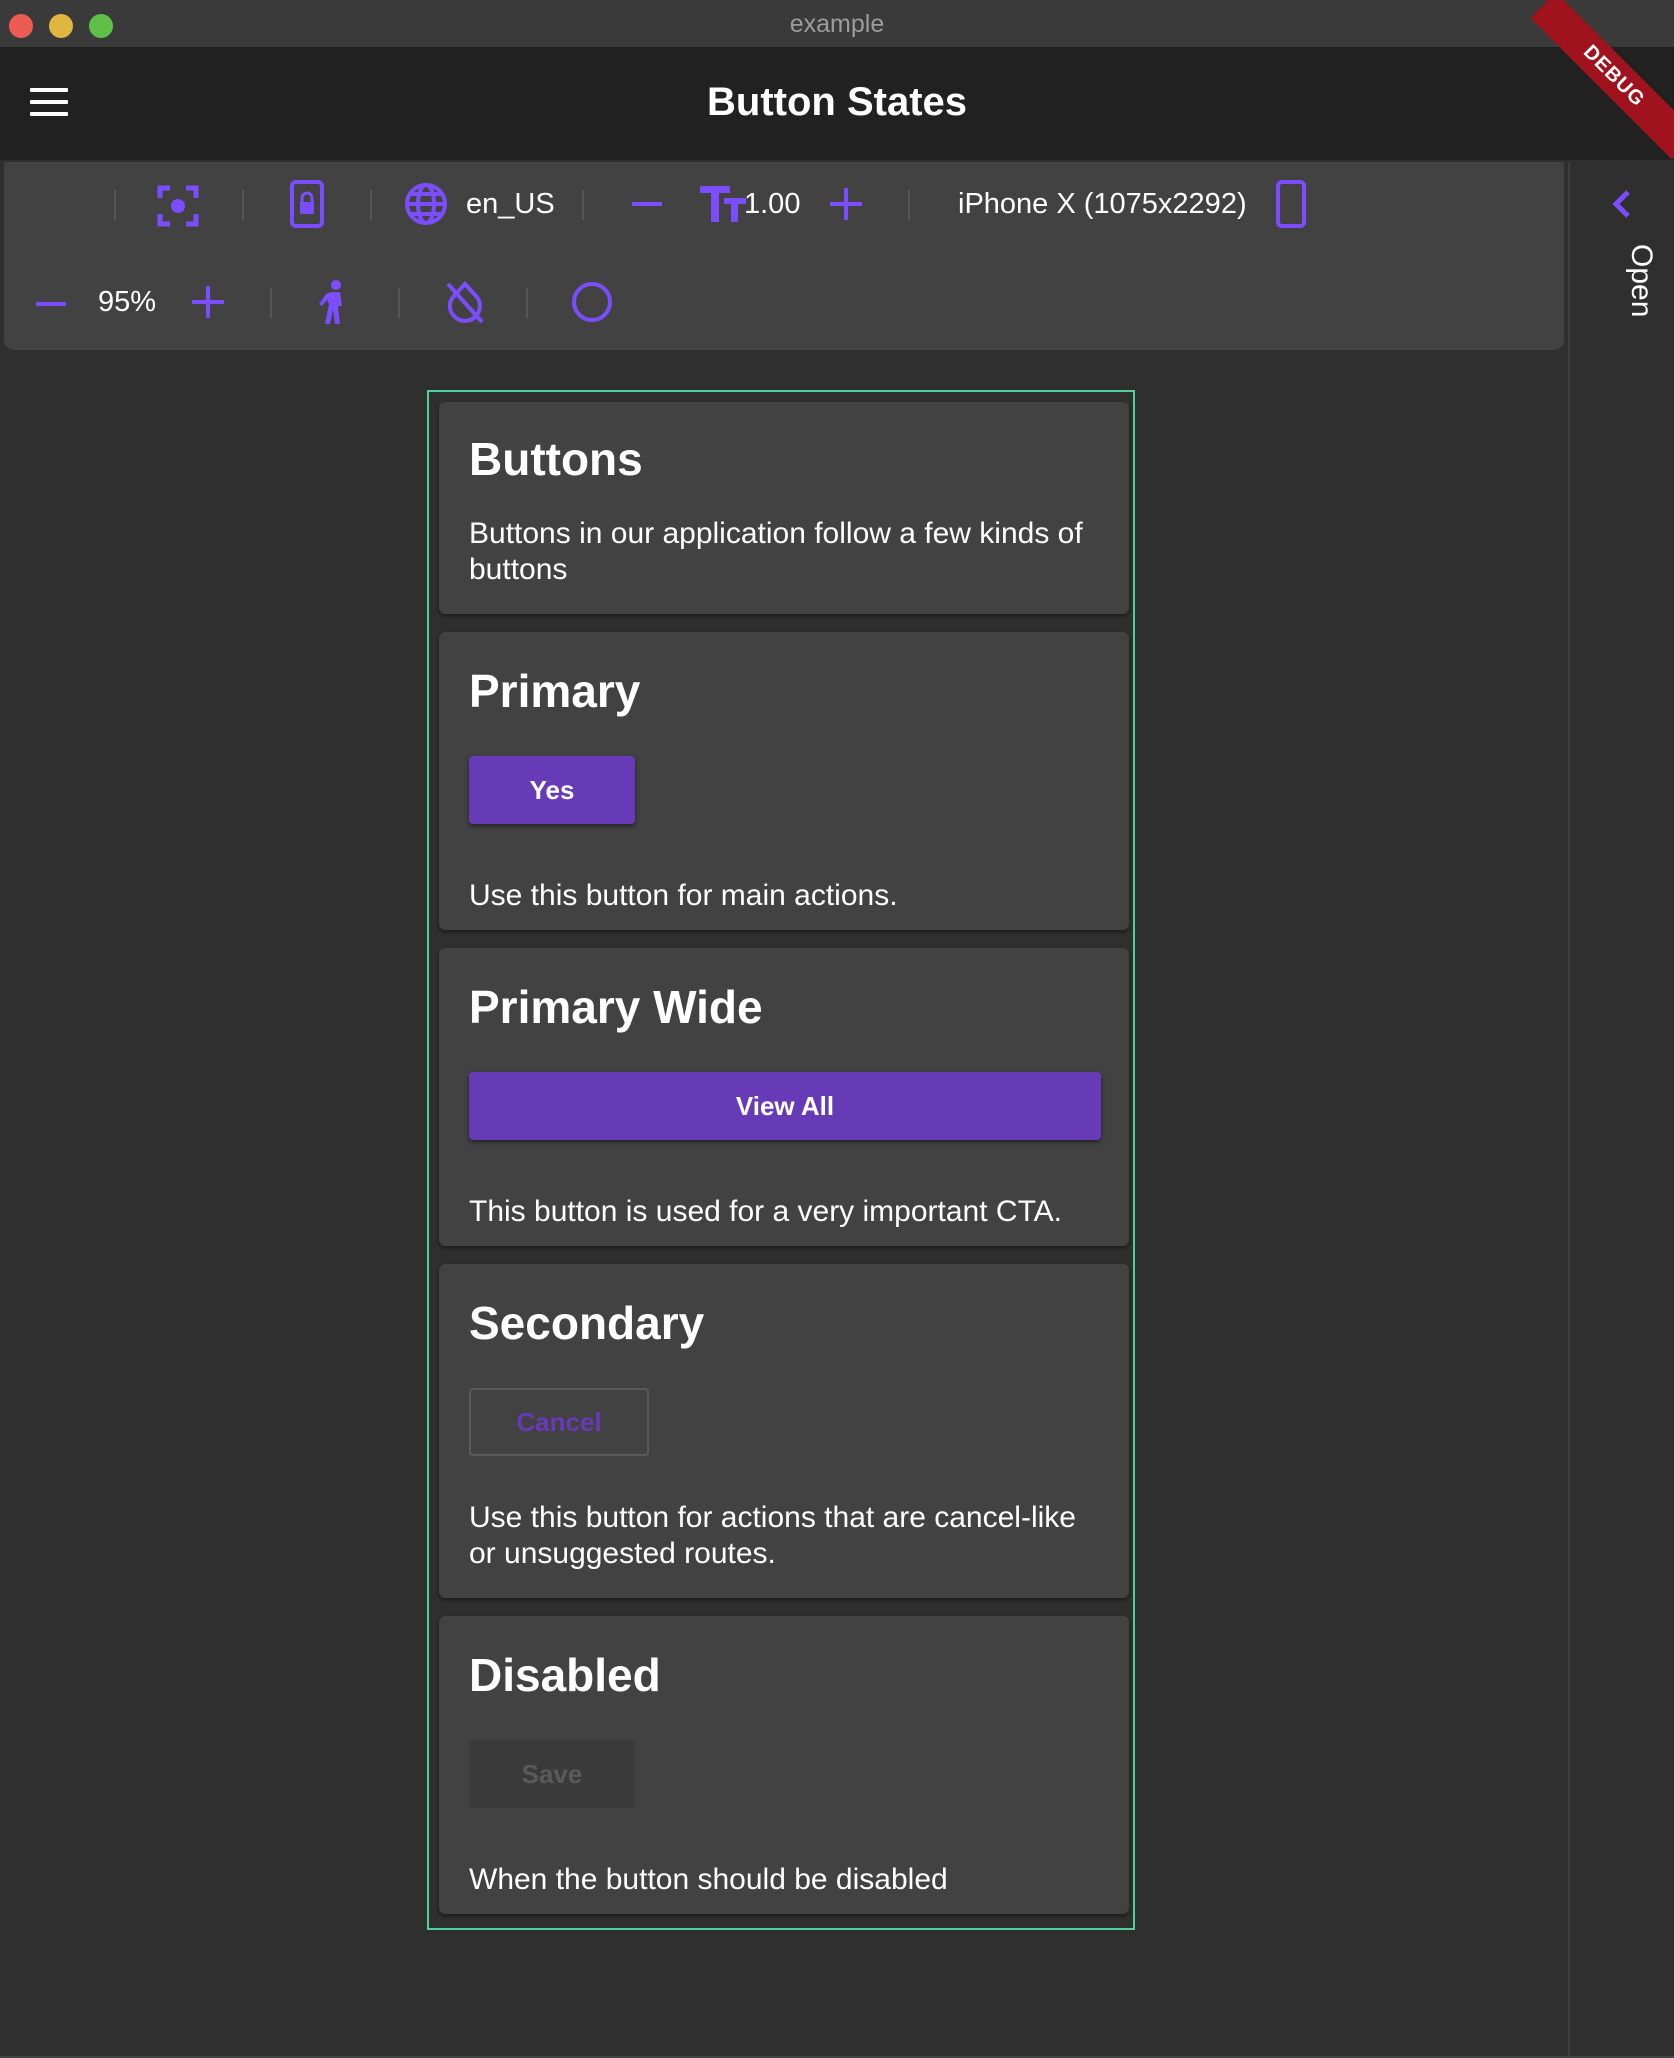 The width and height of the screenshot is (1674, 2058). What do you see at coordinates (307, 204) in the screenshot?
I see `phone-lock-icon` at bounding box center [307, 204].